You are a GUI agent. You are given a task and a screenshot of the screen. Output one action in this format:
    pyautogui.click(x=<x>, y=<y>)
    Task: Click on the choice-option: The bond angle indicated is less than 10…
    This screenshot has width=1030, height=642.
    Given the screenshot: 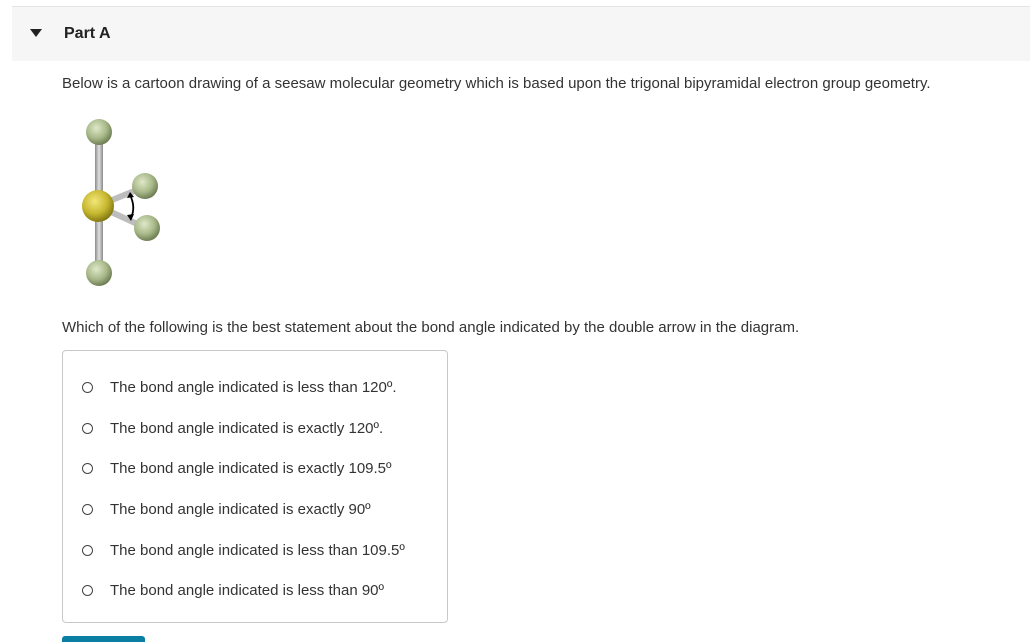 What is the action you would take?
    pyautogui.click(x=255, y=552)
    